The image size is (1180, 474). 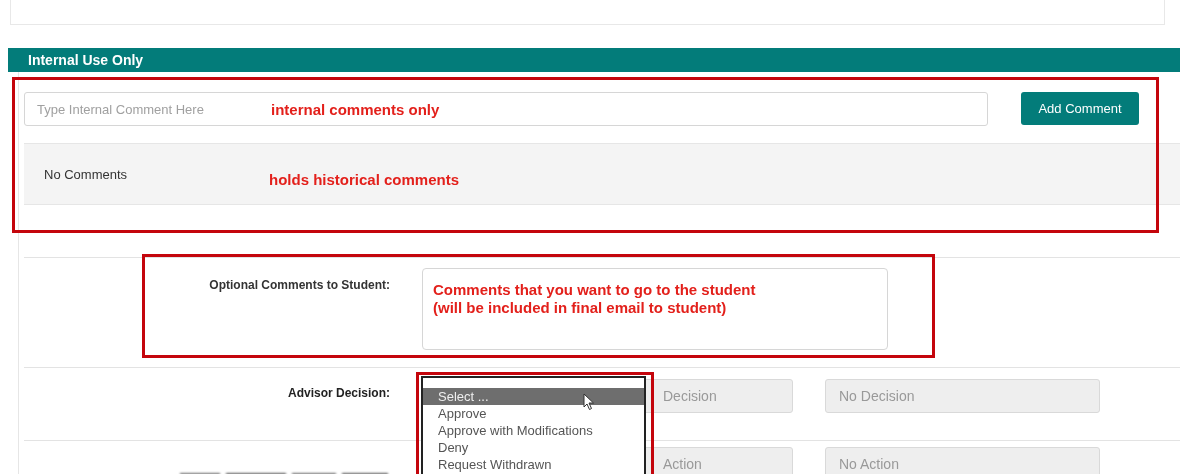 What do you see at coordinates (533, 464) in the screenshot?
I see `dropdown-option: Request Withdrawn` at bounding box center [533, 464].